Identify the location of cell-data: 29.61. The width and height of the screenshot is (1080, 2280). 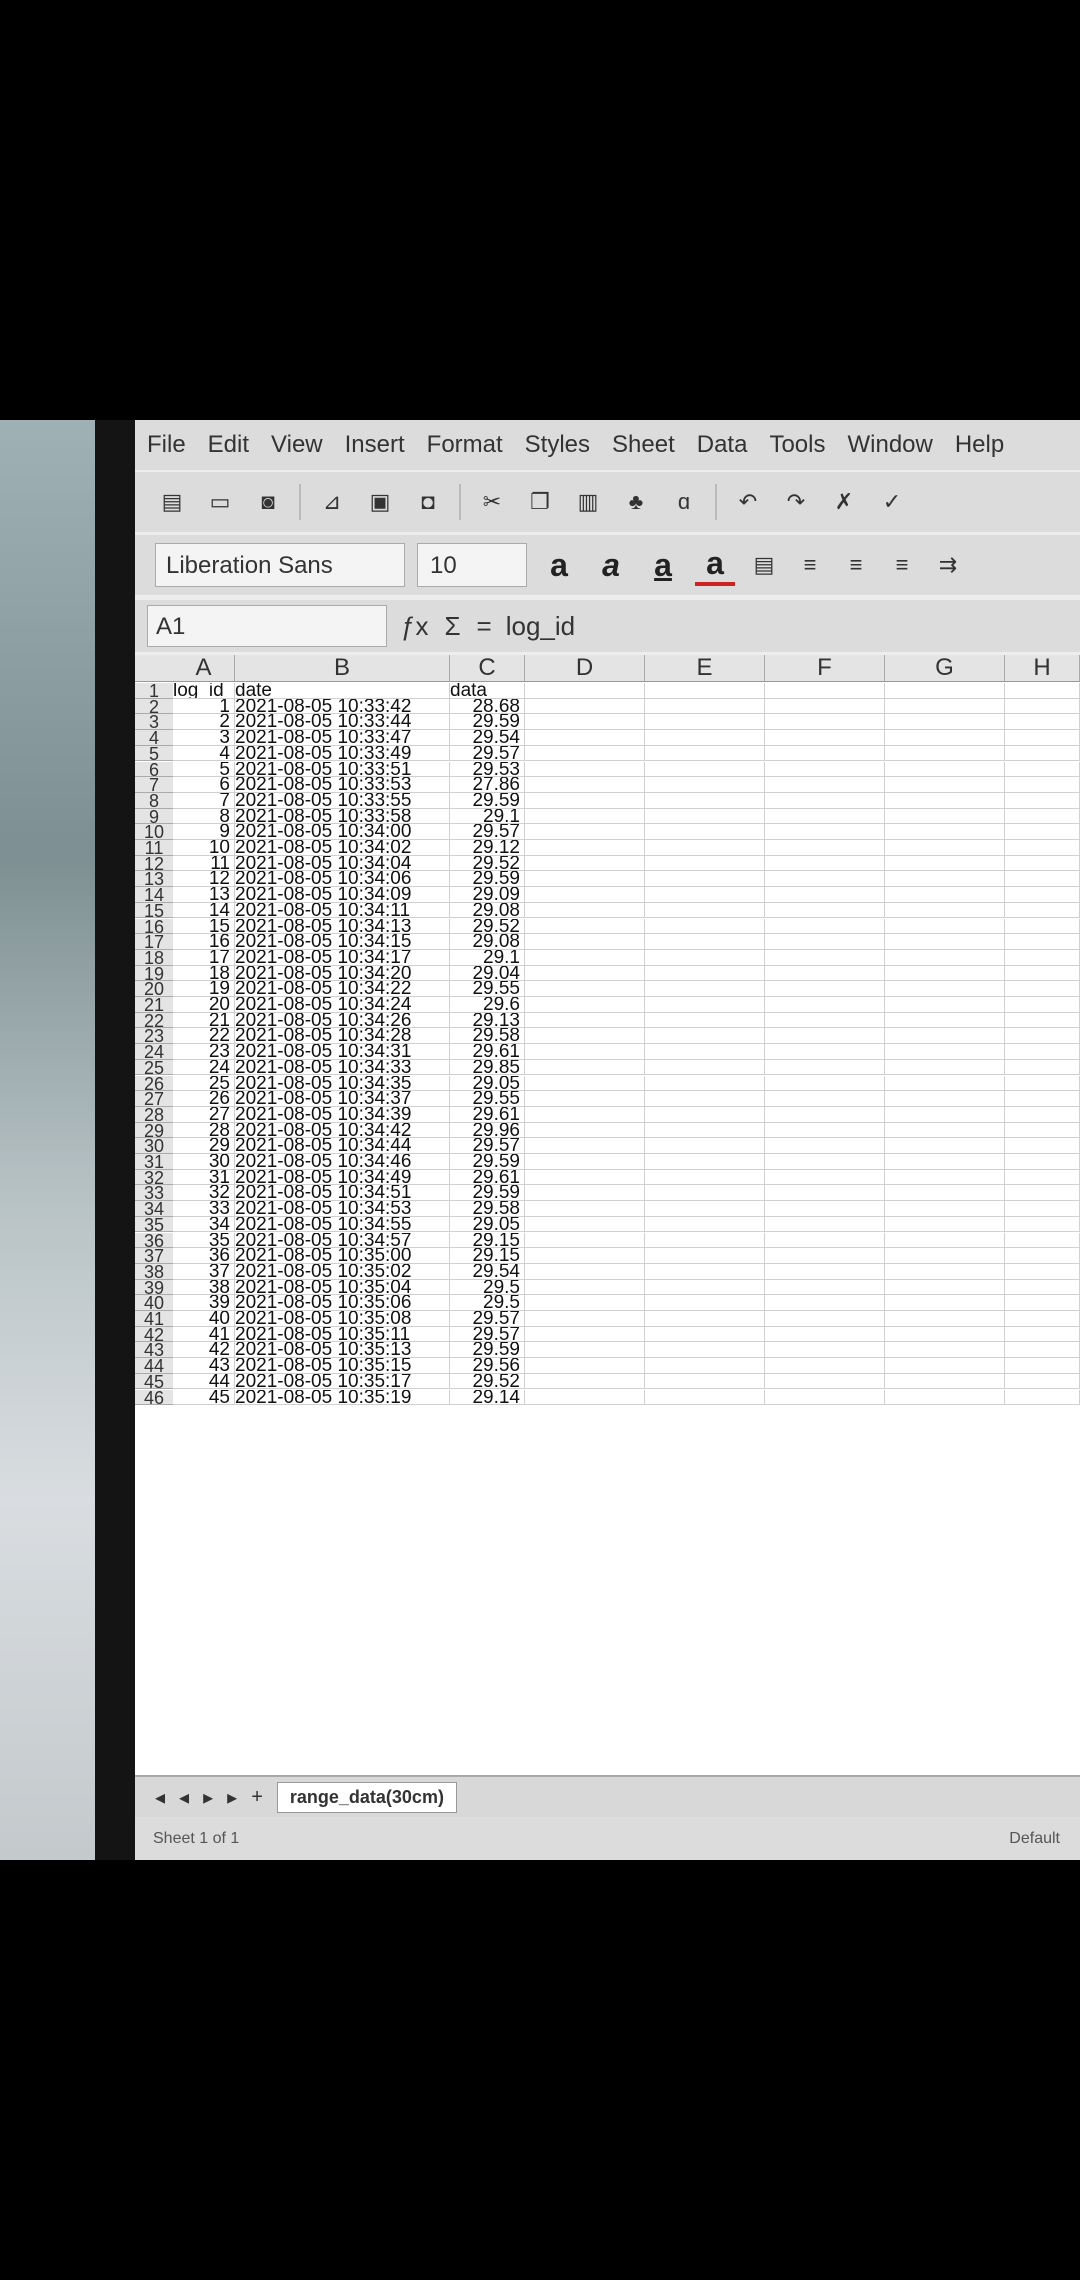
(487, 1114).